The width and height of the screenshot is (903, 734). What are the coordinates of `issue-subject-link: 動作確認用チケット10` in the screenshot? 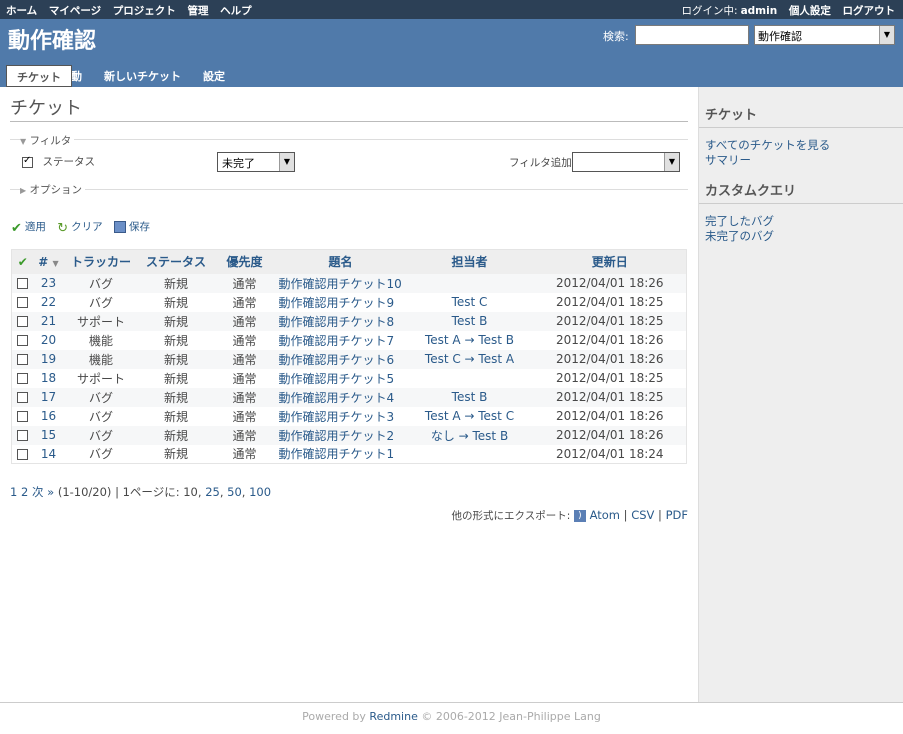 It's located at (340, 284).